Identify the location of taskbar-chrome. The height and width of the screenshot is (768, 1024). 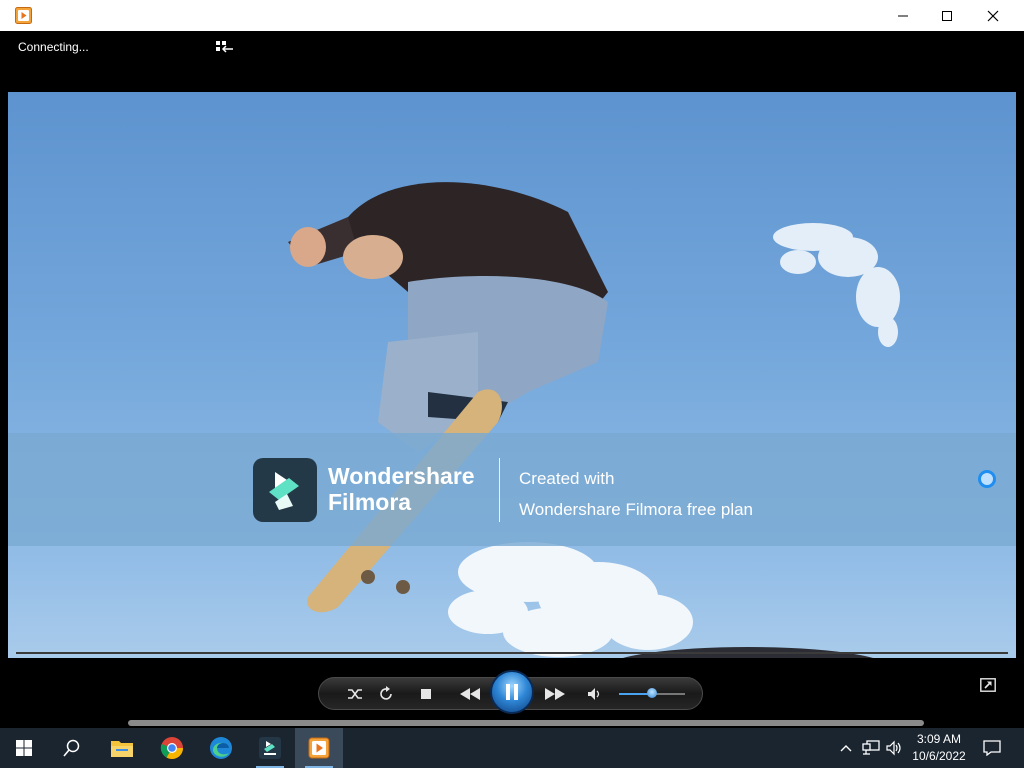
(172, 748).